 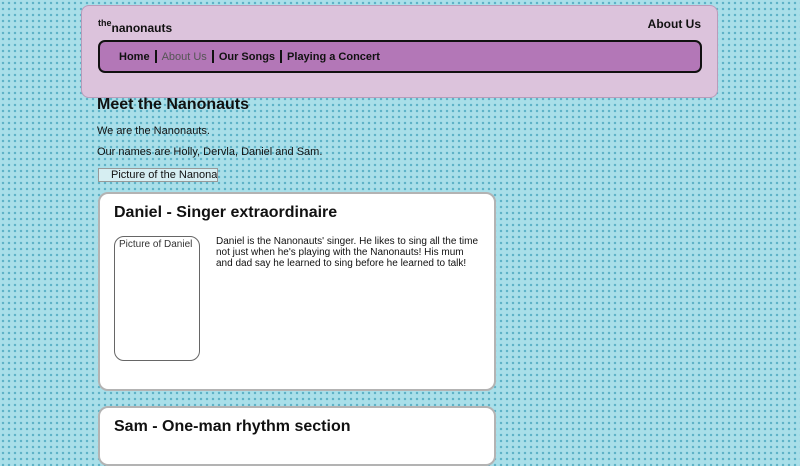 What do you see at coordinates (247, 57) in the screenshot?
I see `nav-our-songs: Our Songs` at bounding box center [247, 57].